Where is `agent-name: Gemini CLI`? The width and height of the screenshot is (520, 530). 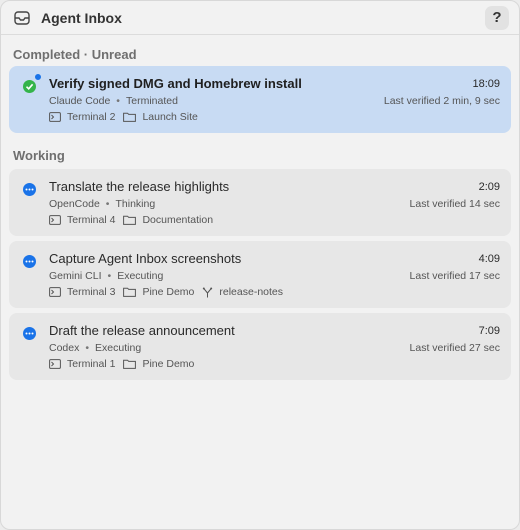 agent-name: Gemini CLI is located at coordinates (75, 276).